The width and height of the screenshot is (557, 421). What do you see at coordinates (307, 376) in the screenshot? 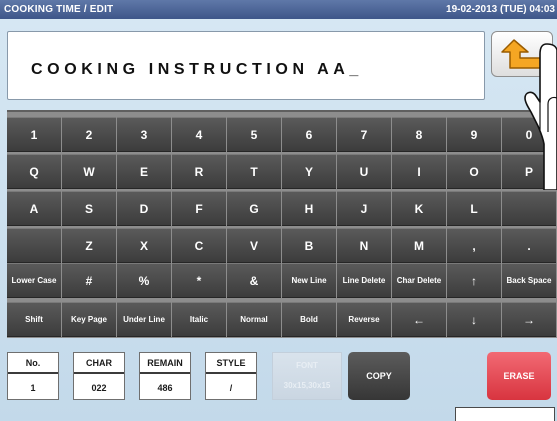
I see `font-button: FONT 30x15,30x15` at bounding box center [307, 376].